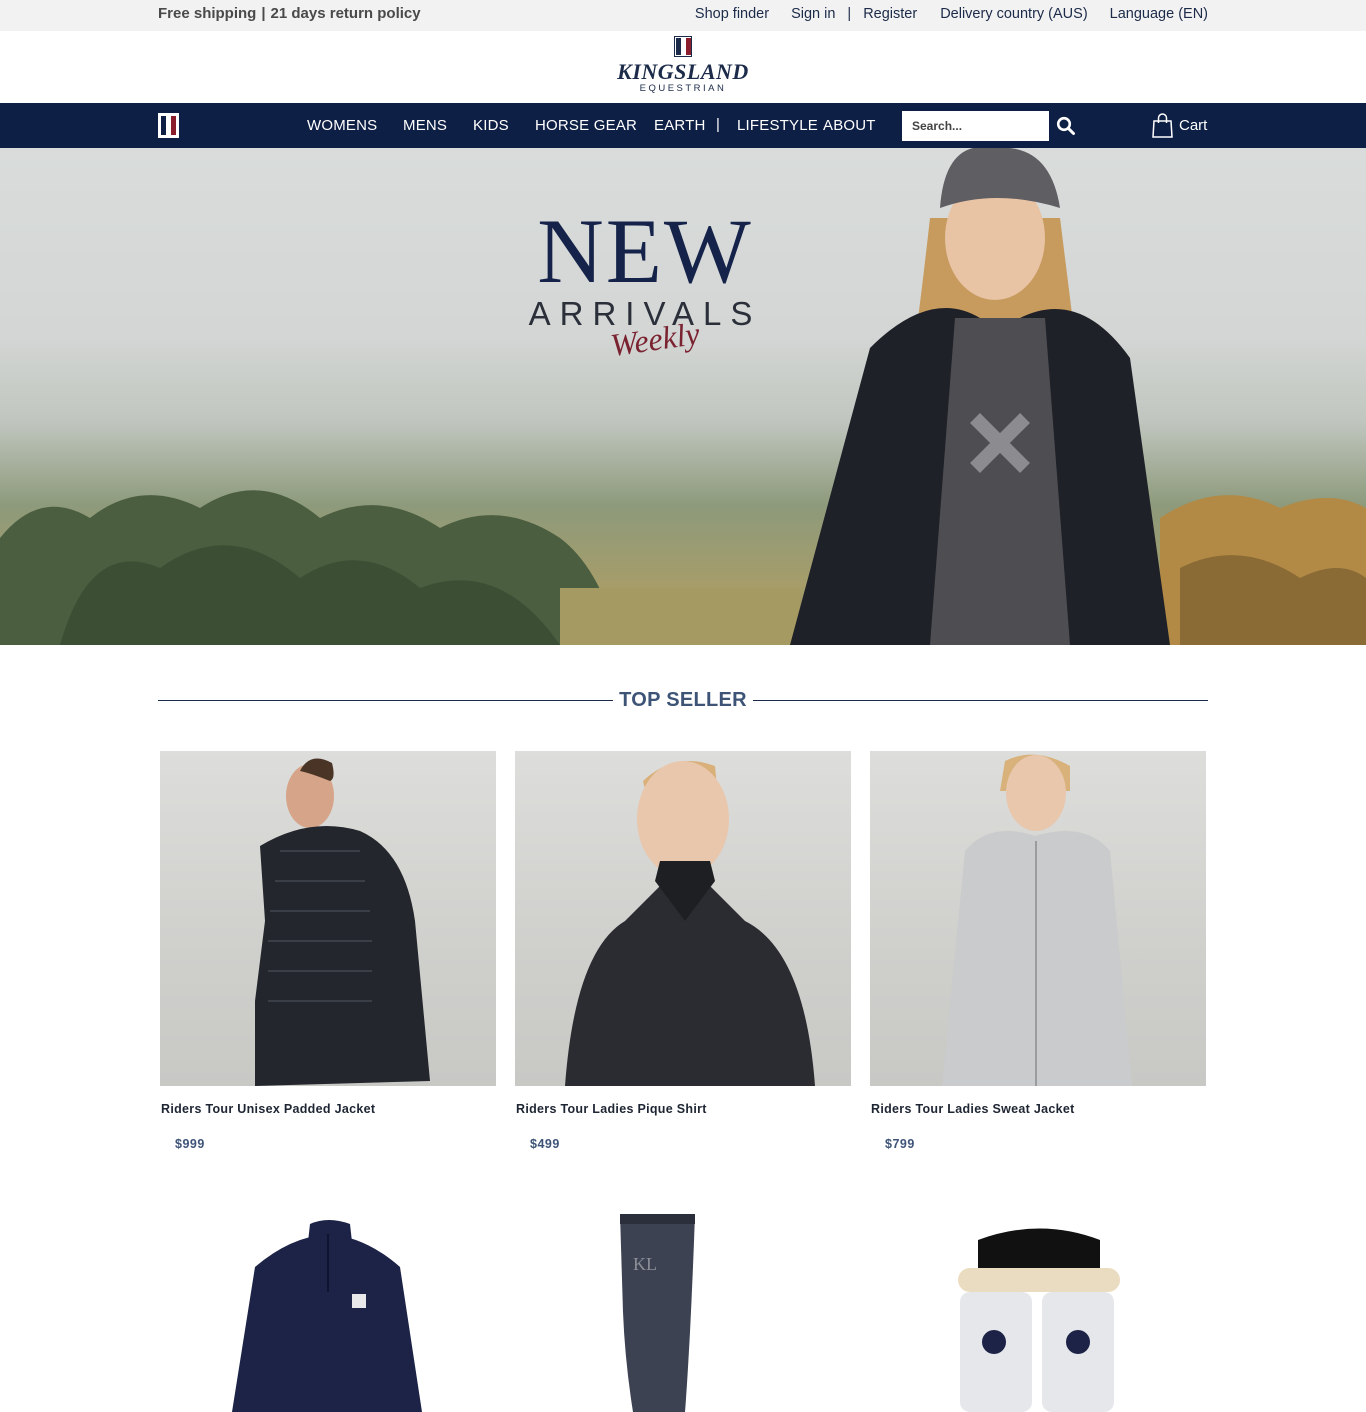 Image resolution: width=1366 pixels, height=1412 pixels. I want to click on nav-womens: WOMENS, so click(342, 125).